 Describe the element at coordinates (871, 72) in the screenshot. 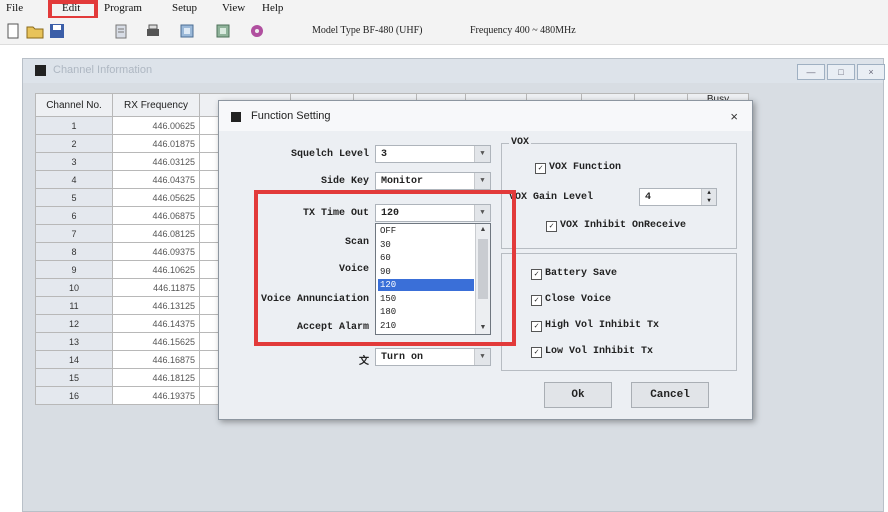

I see `close-window-button: ×` at that location.